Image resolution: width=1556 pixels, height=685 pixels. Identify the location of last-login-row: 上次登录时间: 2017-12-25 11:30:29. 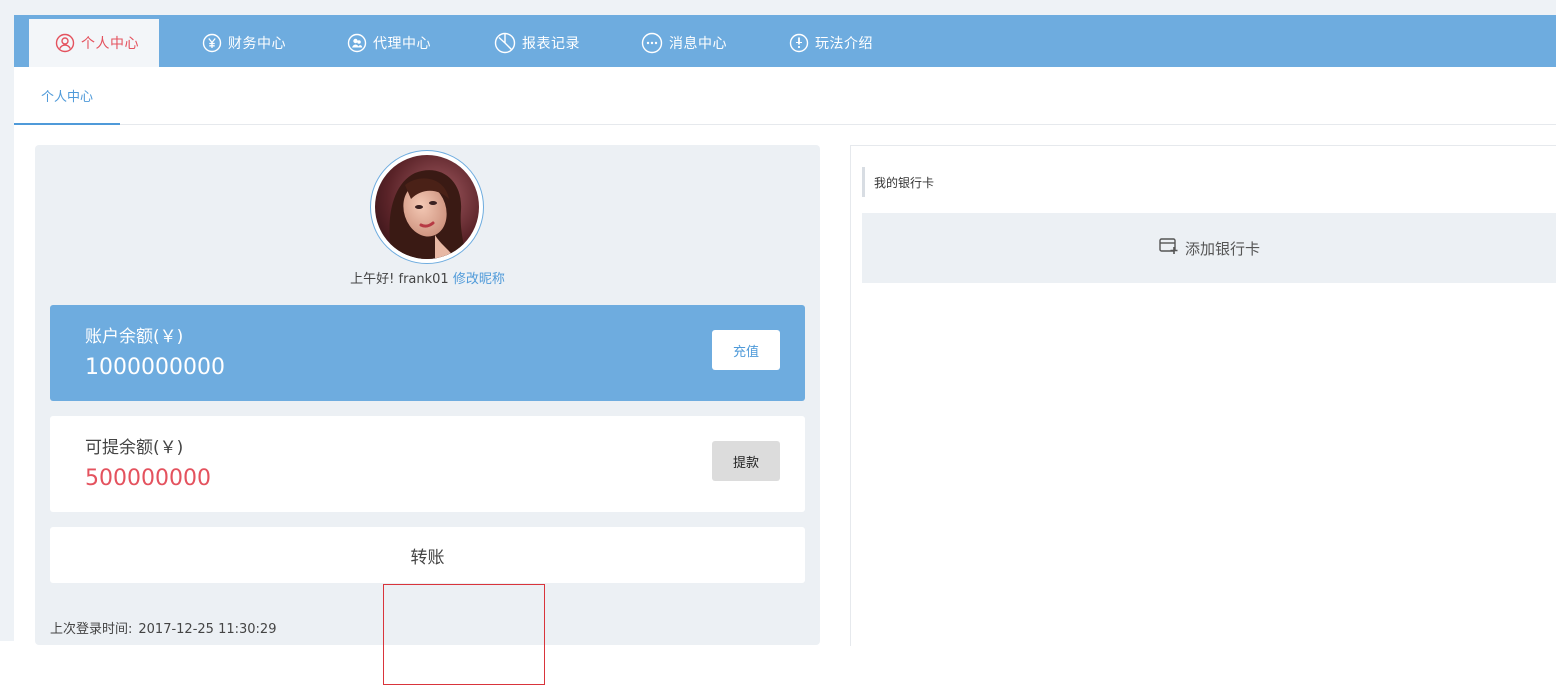
(163, 627).